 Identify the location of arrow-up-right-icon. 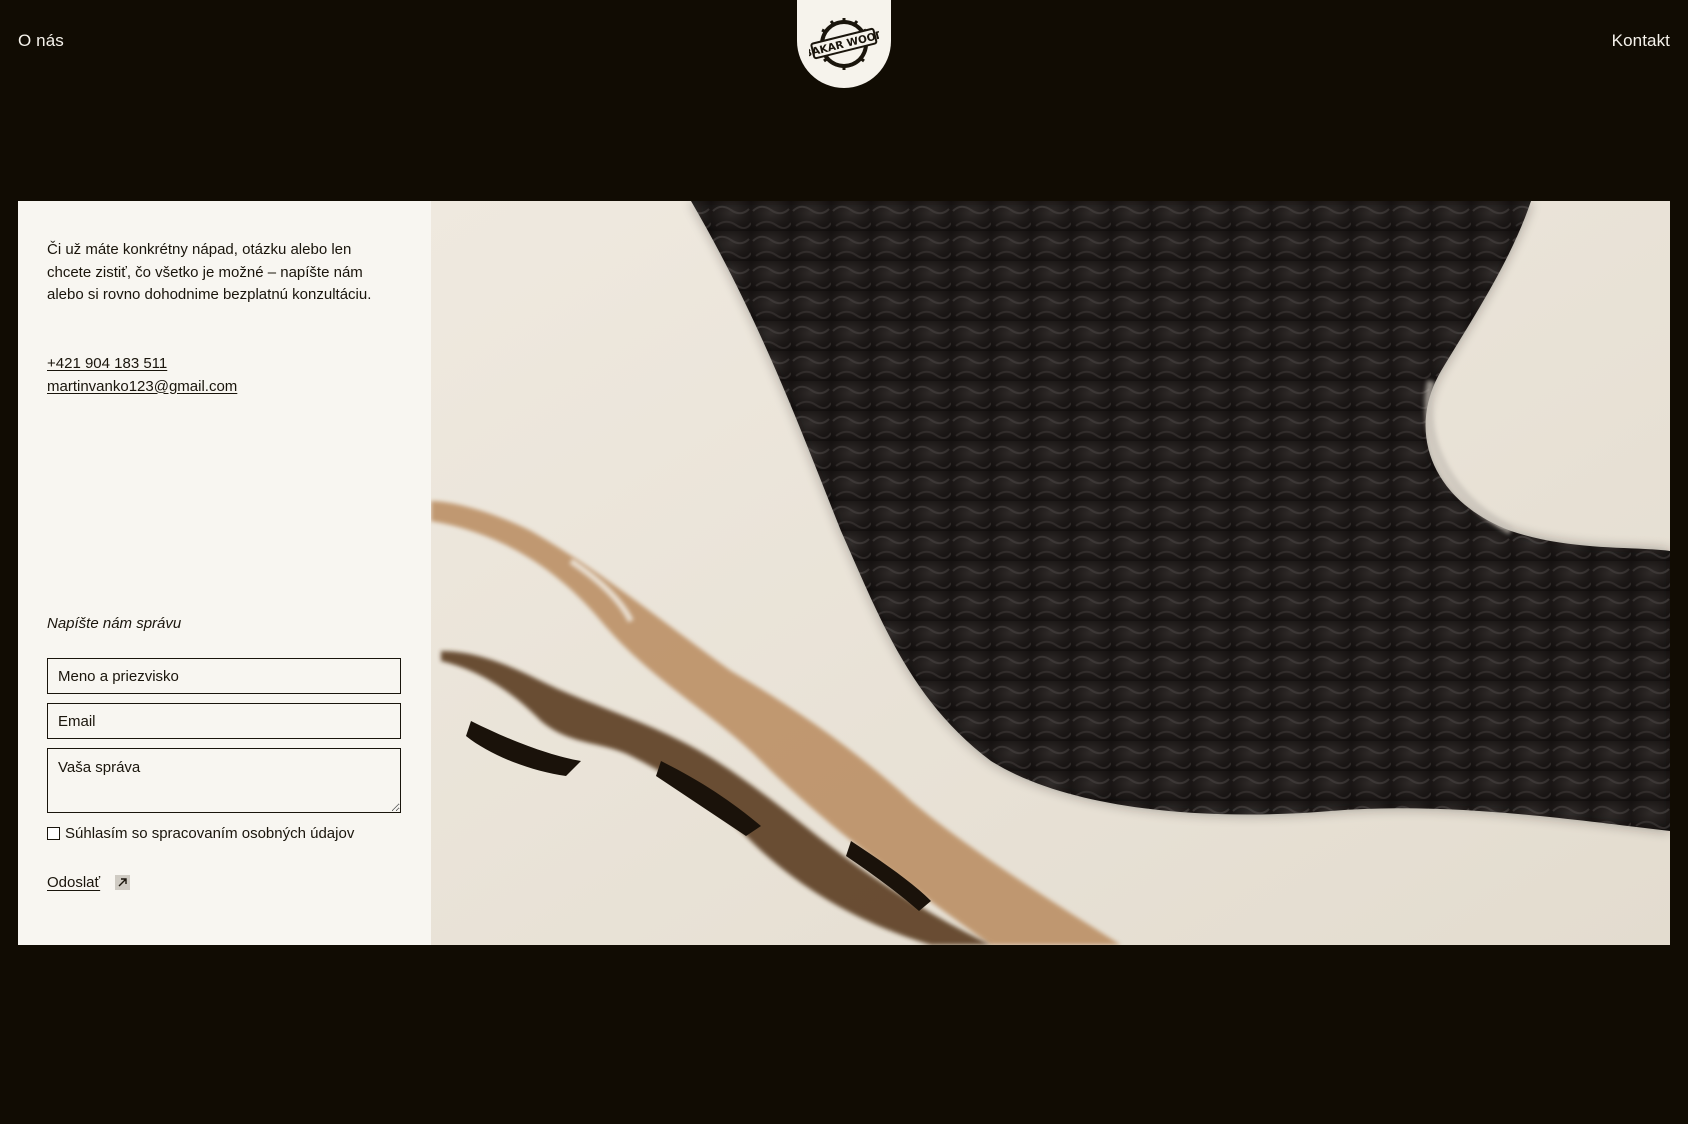
(123, 882).